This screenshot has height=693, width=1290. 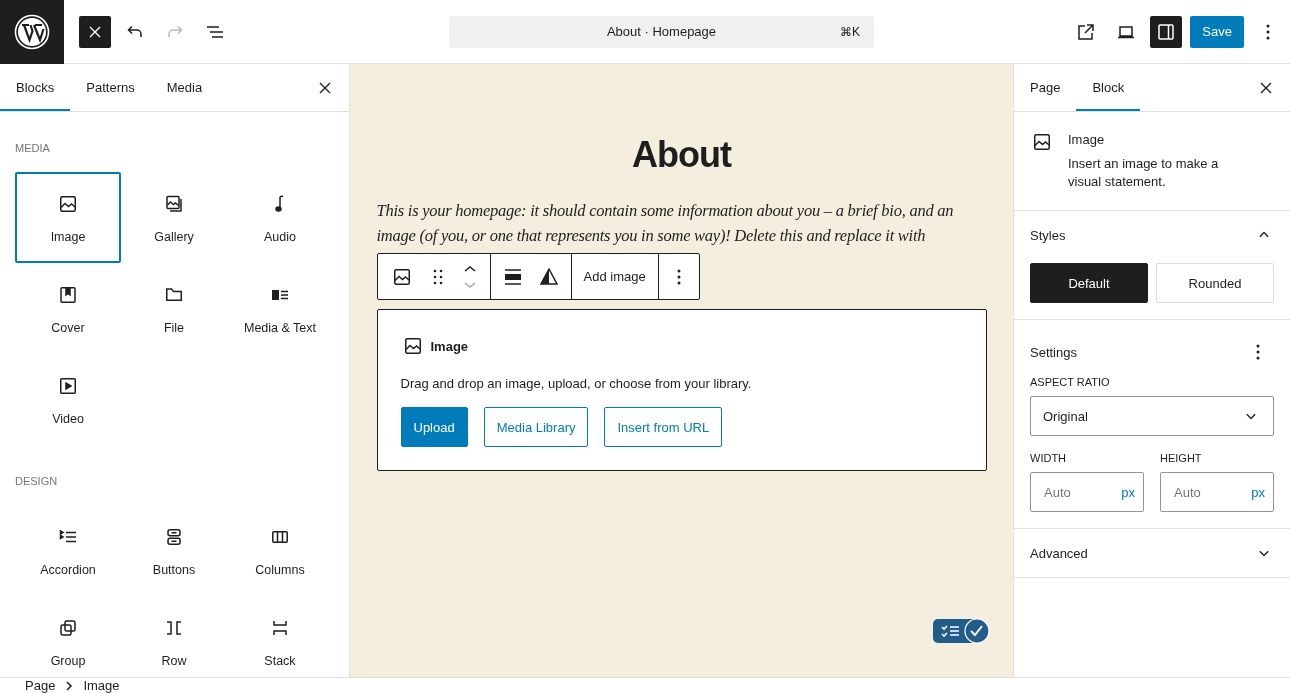 I want to click on add-image-button: Add image, so click(x=614, y=276).